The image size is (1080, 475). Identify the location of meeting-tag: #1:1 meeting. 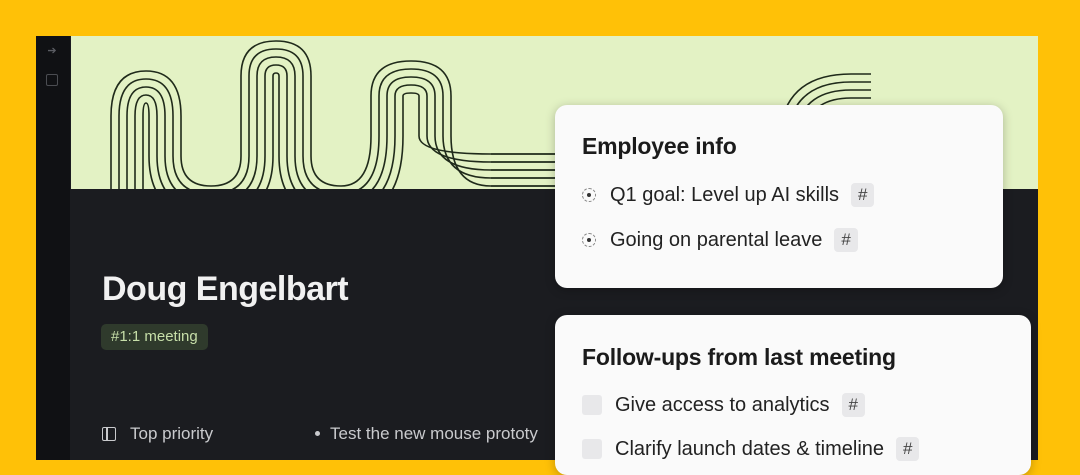
(154, 337).